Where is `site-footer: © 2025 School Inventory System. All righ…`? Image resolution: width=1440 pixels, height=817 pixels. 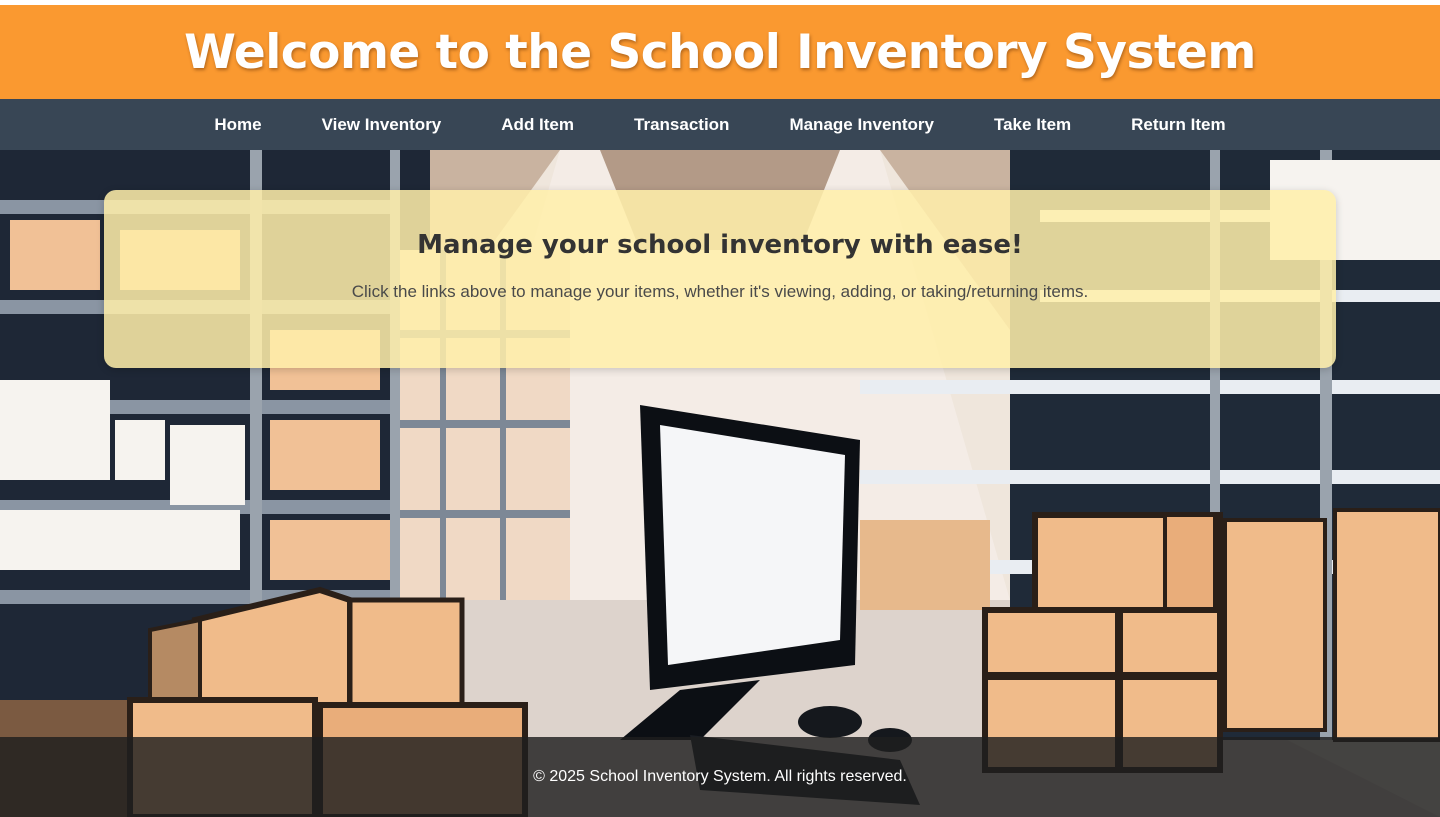 site-footer: © 2025 School Inventory System. All righ… is located at coordinates (720, 777).